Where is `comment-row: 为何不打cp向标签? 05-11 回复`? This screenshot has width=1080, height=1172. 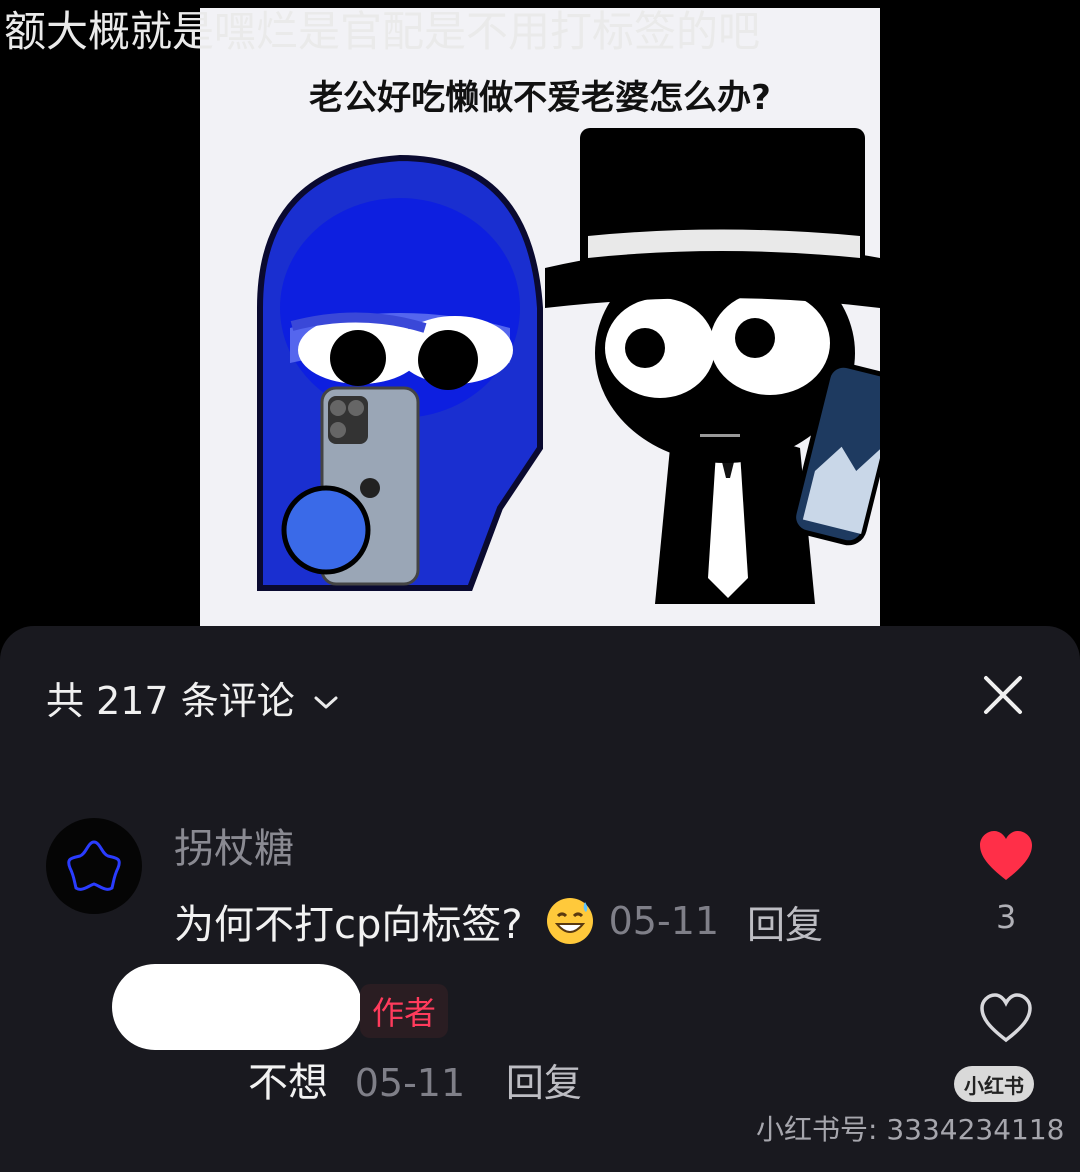
comment-row: 为何不打cp向标签? 05-11 回复 is located at coordinates (498, 921).